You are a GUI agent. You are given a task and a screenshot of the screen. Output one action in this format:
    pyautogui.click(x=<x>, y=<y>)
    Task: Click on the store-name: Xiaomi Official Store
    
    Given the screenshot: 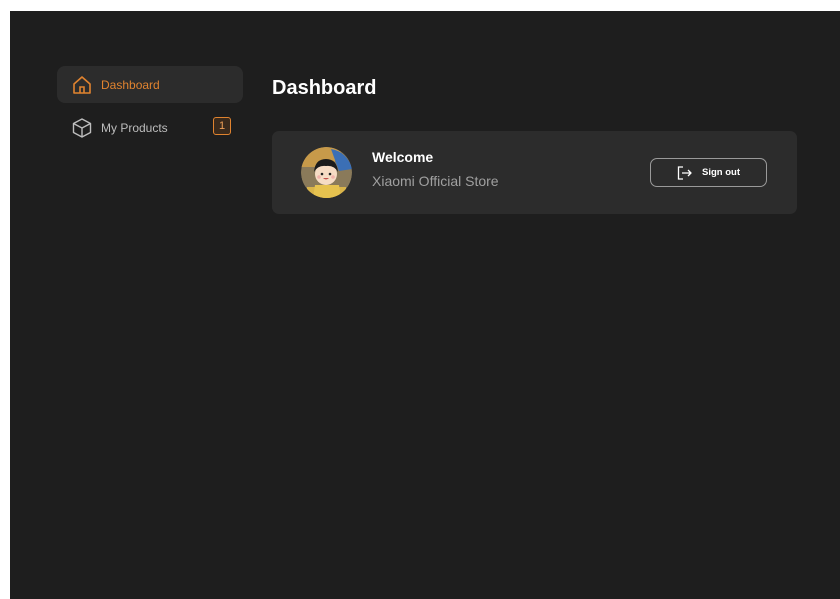 What is the action you would take?
    pyautogui.click(x=435, y=181)
    